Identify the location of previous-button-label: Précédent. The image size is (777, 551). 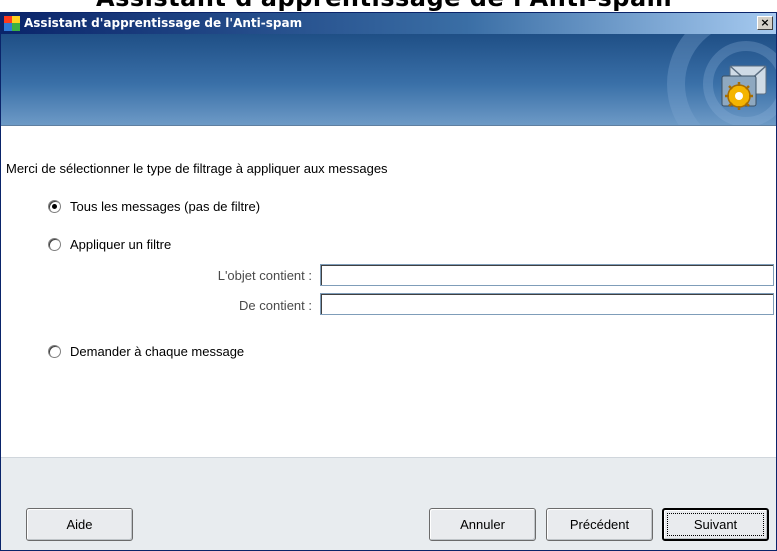
(599, 524).